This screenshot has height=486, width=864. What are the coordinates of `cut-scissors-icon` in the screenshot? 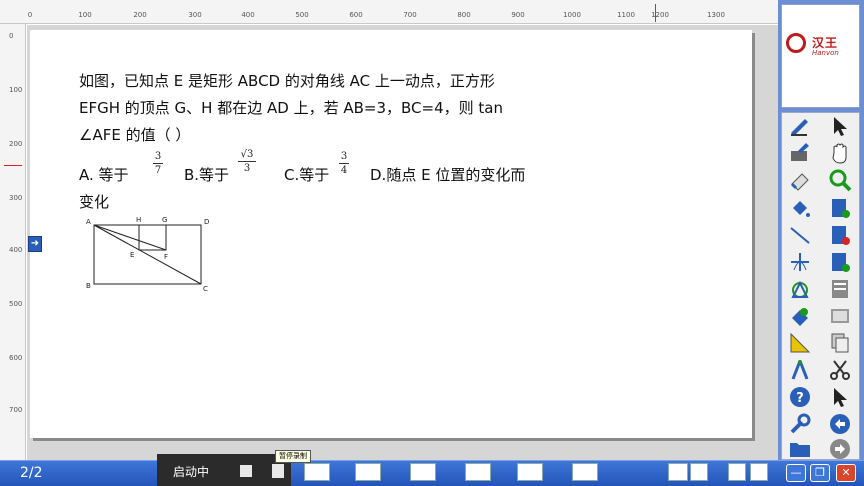 It's located at (840, 370).